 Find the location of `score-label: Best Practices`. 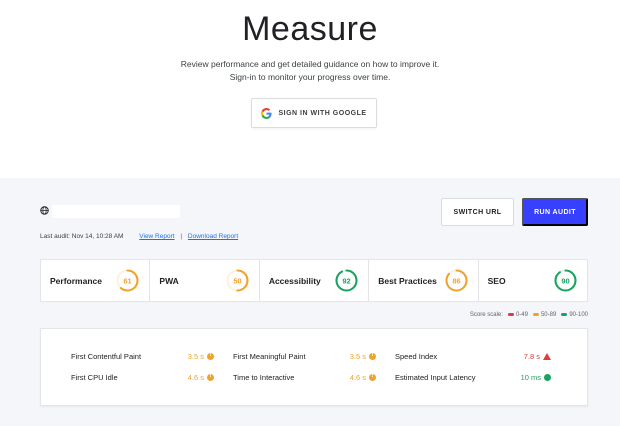

score-label: Best Practices is located at coordinates (407, 280).